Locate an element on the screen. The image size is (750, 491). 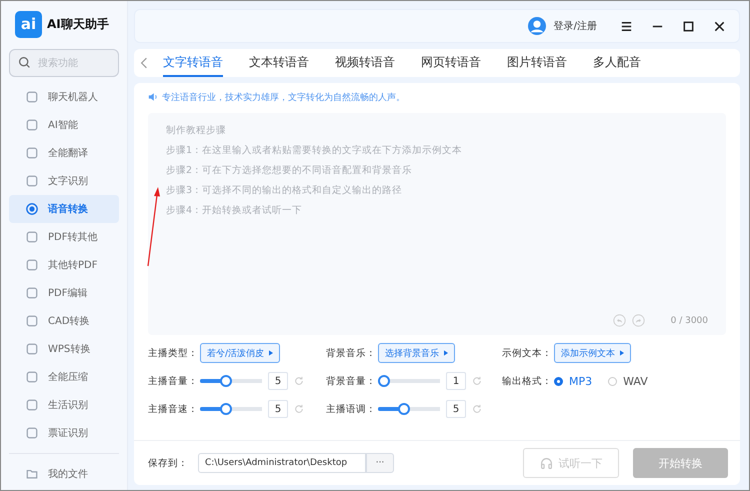
sidebar-item: PDF转其他 is located at coordinates (64, 237).